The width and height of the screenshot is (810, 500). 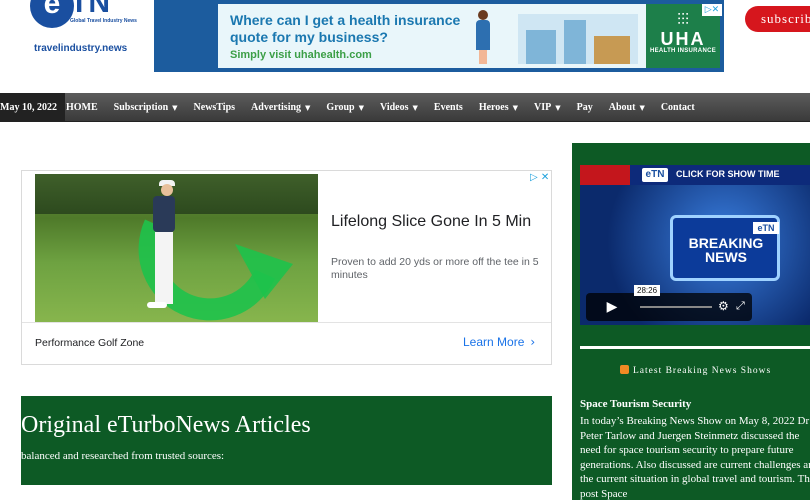 I want to click on chevron-right-icon: ›, so click(x=533, y=342).